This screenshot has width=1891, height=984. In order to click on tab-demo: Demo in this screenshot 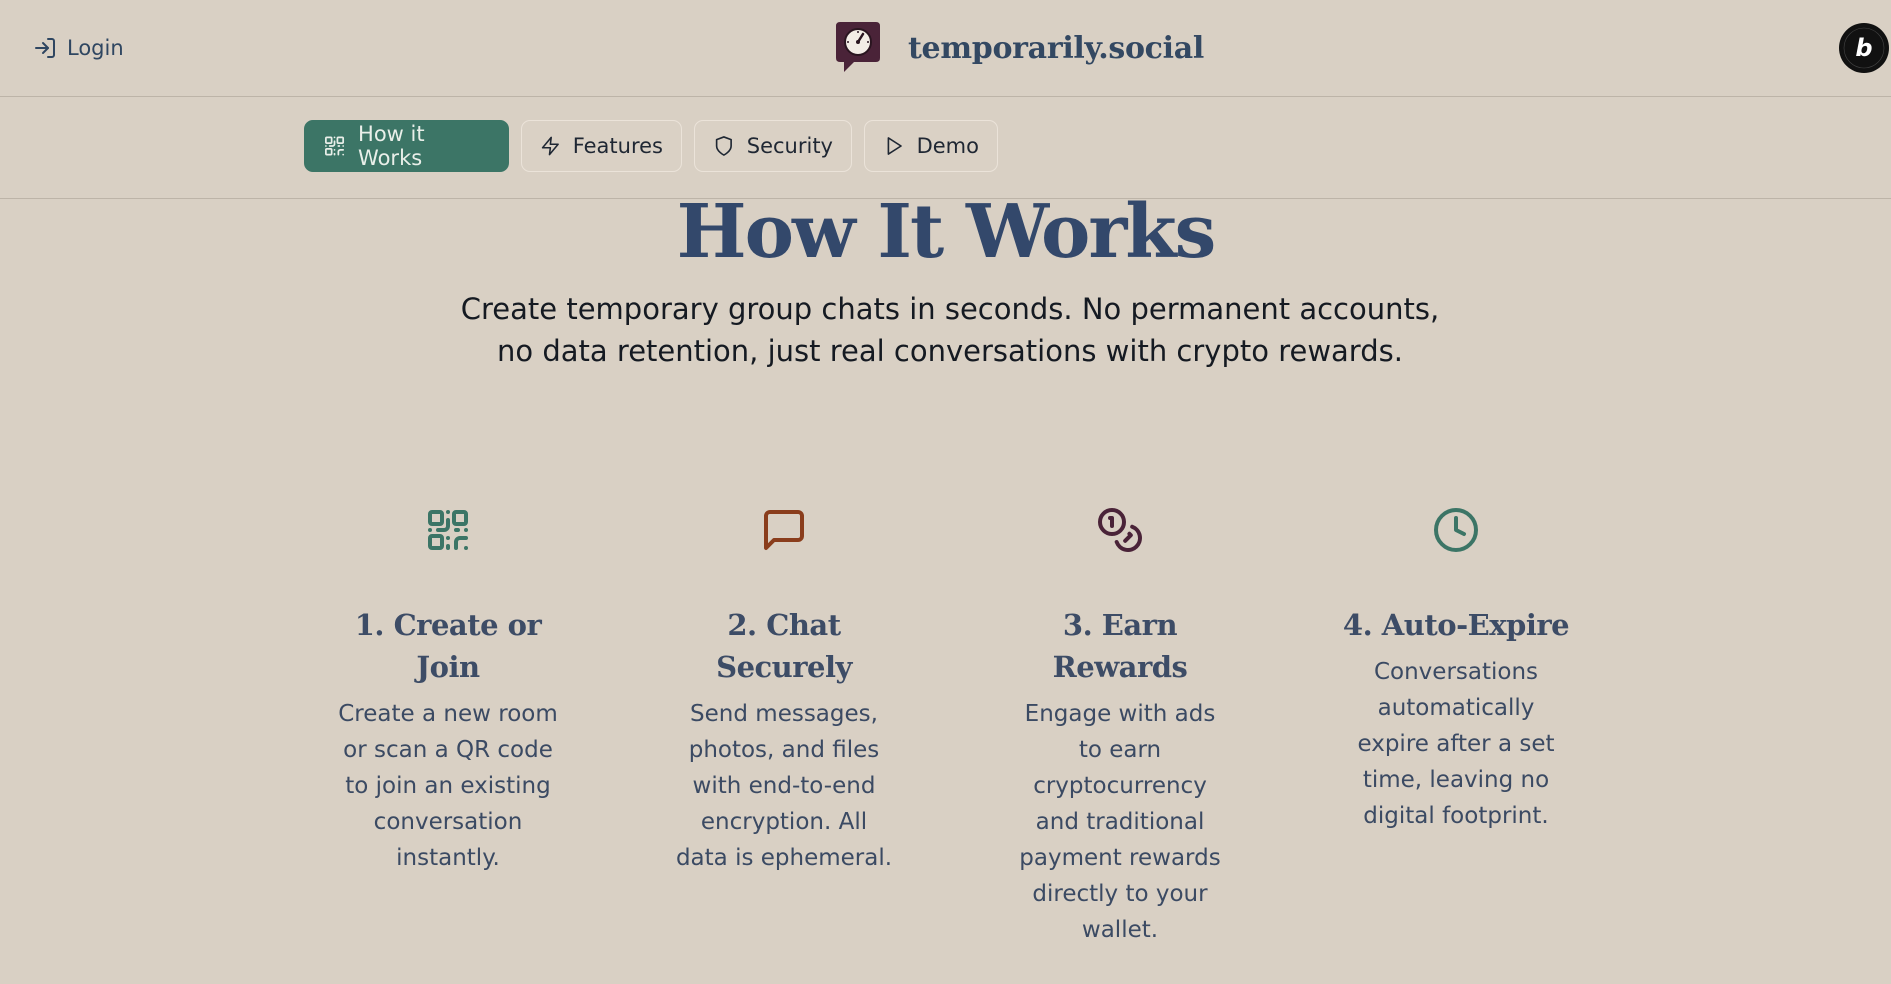, I will do `click(931, 146)`.